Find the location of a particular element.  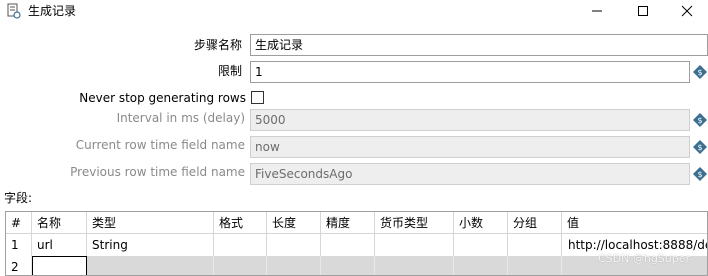

minimize-button is located at coordinates (597, 11).